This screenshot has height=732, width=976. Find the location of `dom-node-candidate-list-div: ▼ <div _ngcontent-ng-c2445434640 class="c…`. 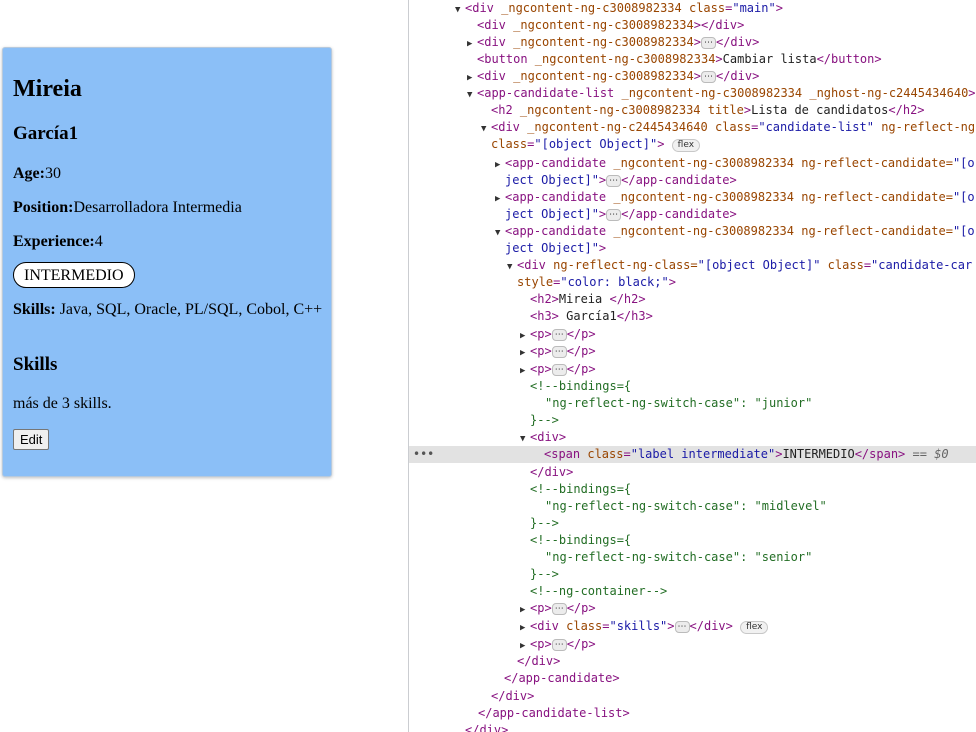

dom-node-candidate-list-div: ▼ <div _ngcontent-ng-c2445434640 class="c… is located at coordinates (692, 127).